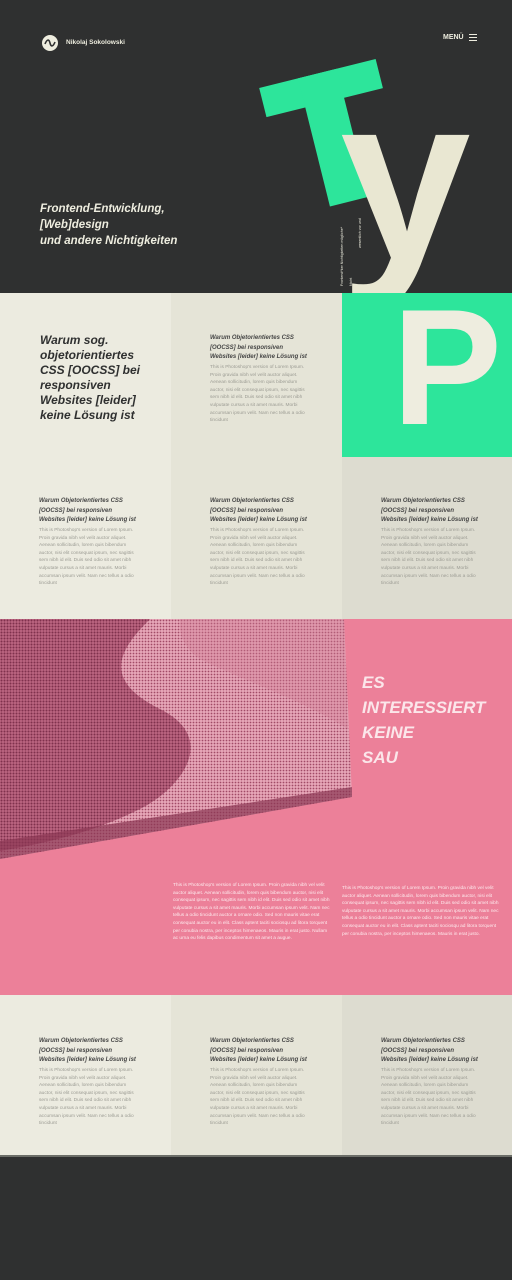 The width and height of the screenshot is (512, 1280). Describe the element at coordinates (360, 233) in the screenshot. I see `vertical-caption-line: wesentlich vor und` at that location.